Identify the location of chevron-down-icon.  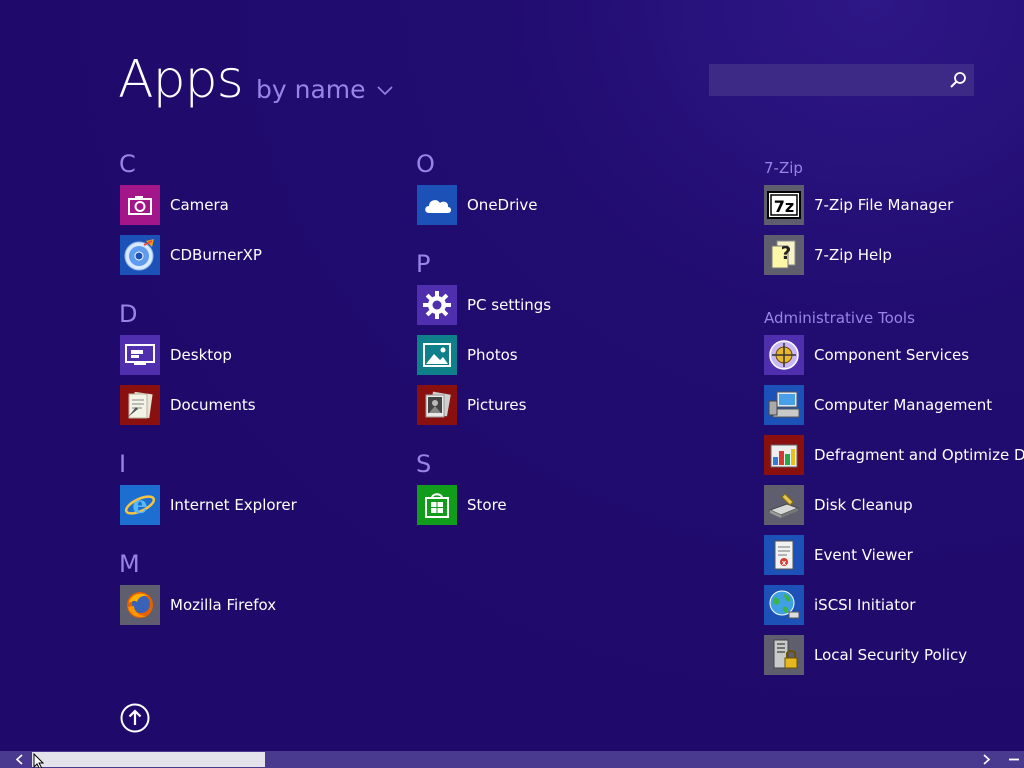
(384, 91).